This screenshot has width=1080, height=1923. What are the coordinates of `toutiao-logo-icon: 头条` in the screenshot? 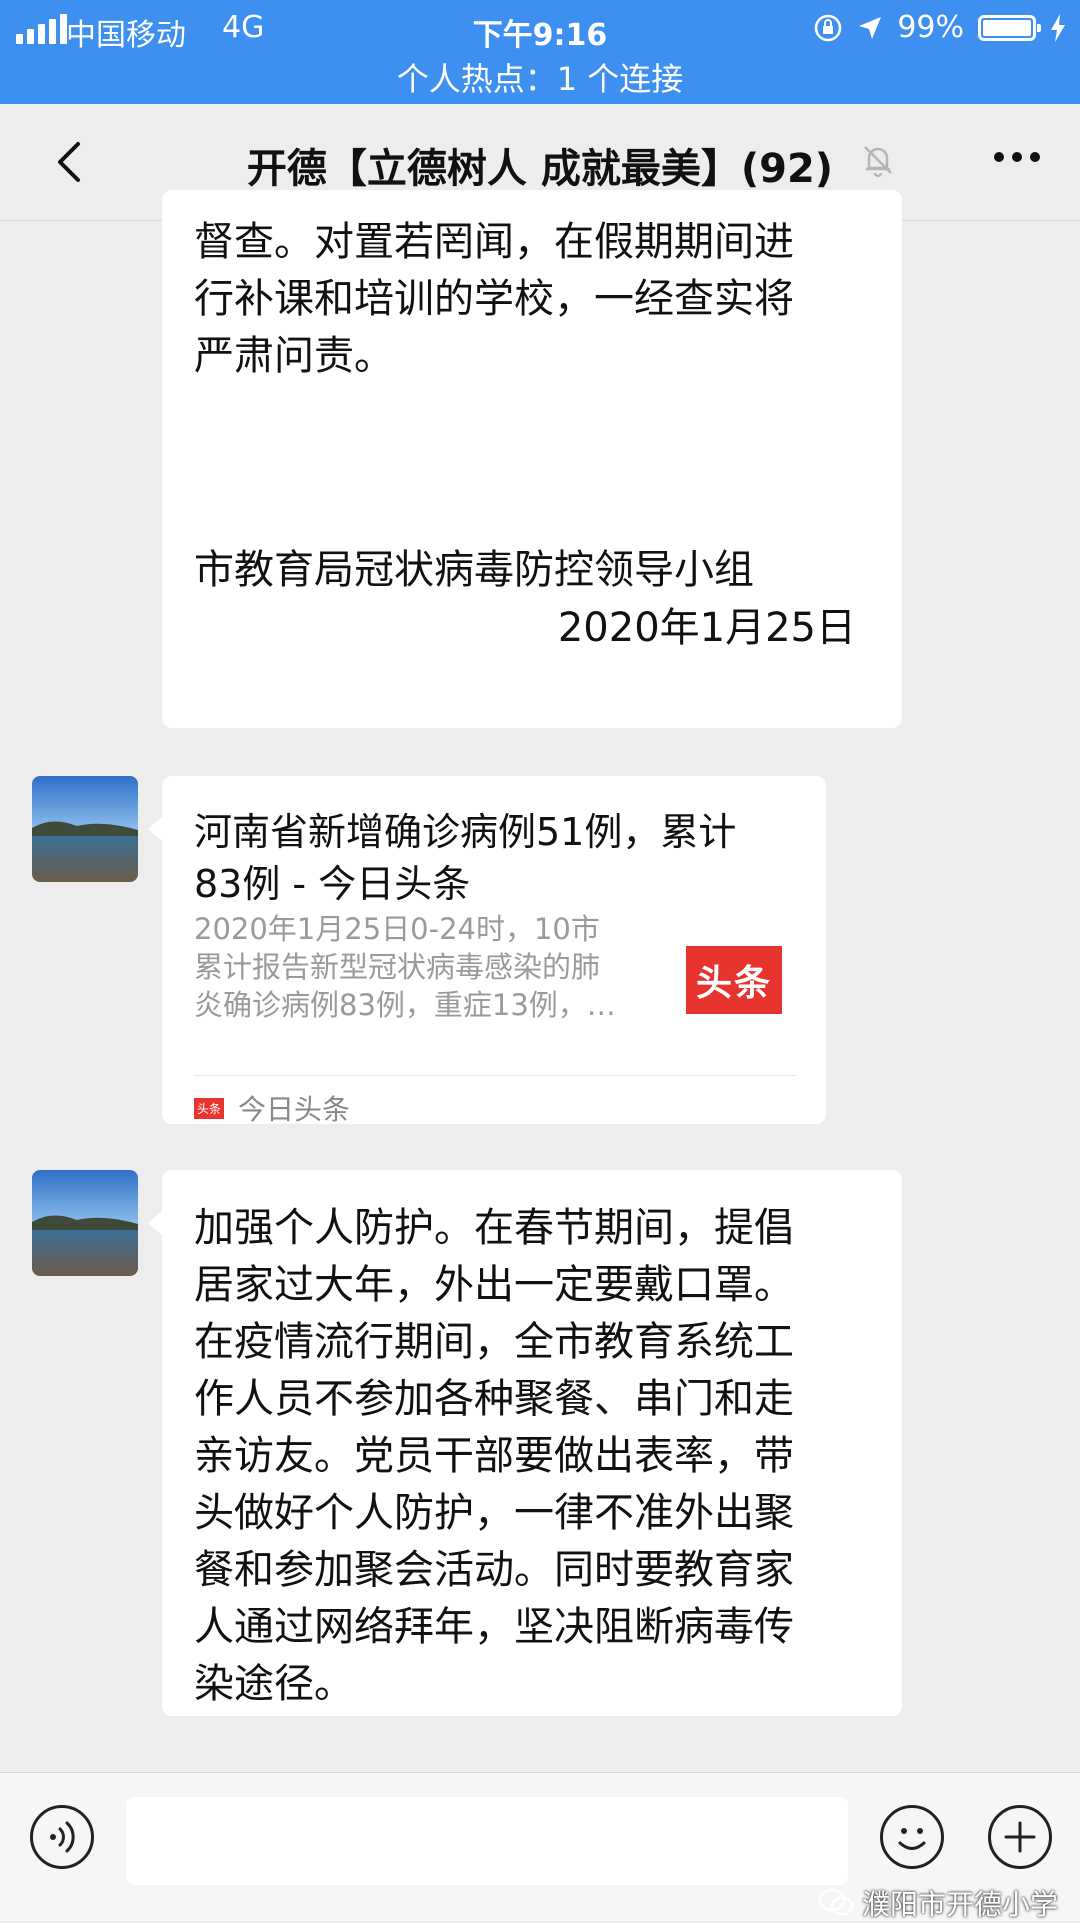 It's located at (734, 980).